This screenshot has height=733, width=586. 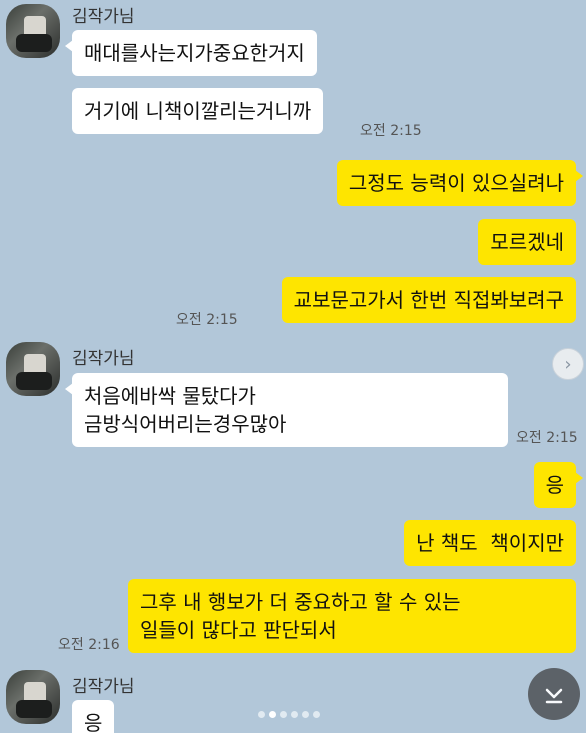 What do you see at coordinates (198, 111) in the screenshot?
I see `message-bubble-incoming: 거기에 니책이깔리는거니까` at bounding box center [198, 111].